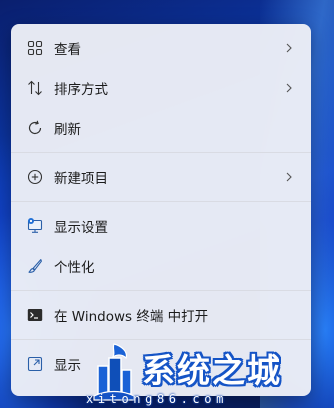 This screenshot has height=408, width=334. What do you see at coordinates (35, 266) in the screenshot?
I see `brush-icon` at bounding box center [35, 266].